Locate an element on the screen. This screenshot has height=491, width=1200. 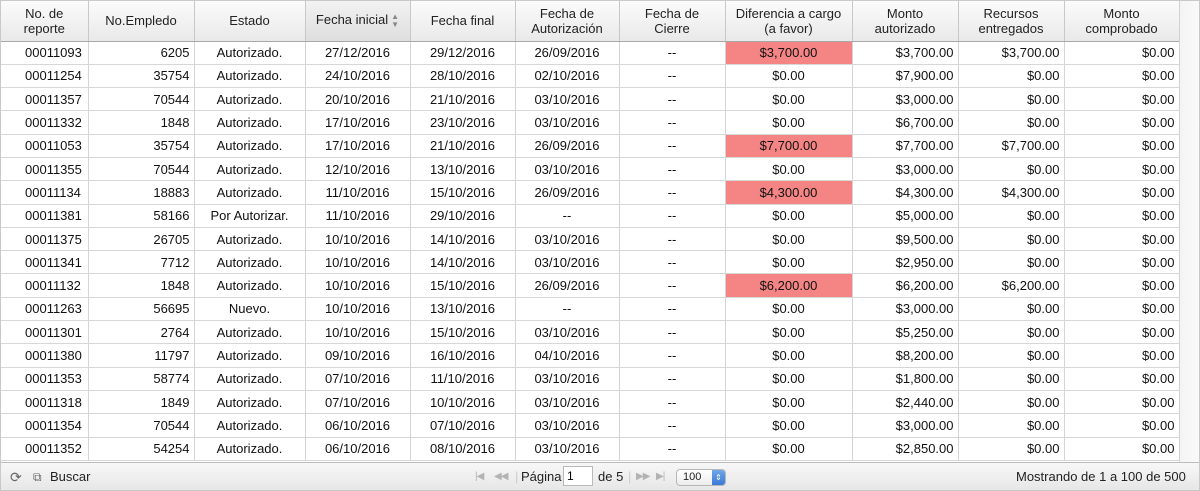
cell-report-number: 00011375 is located at coordinates (45, 239).